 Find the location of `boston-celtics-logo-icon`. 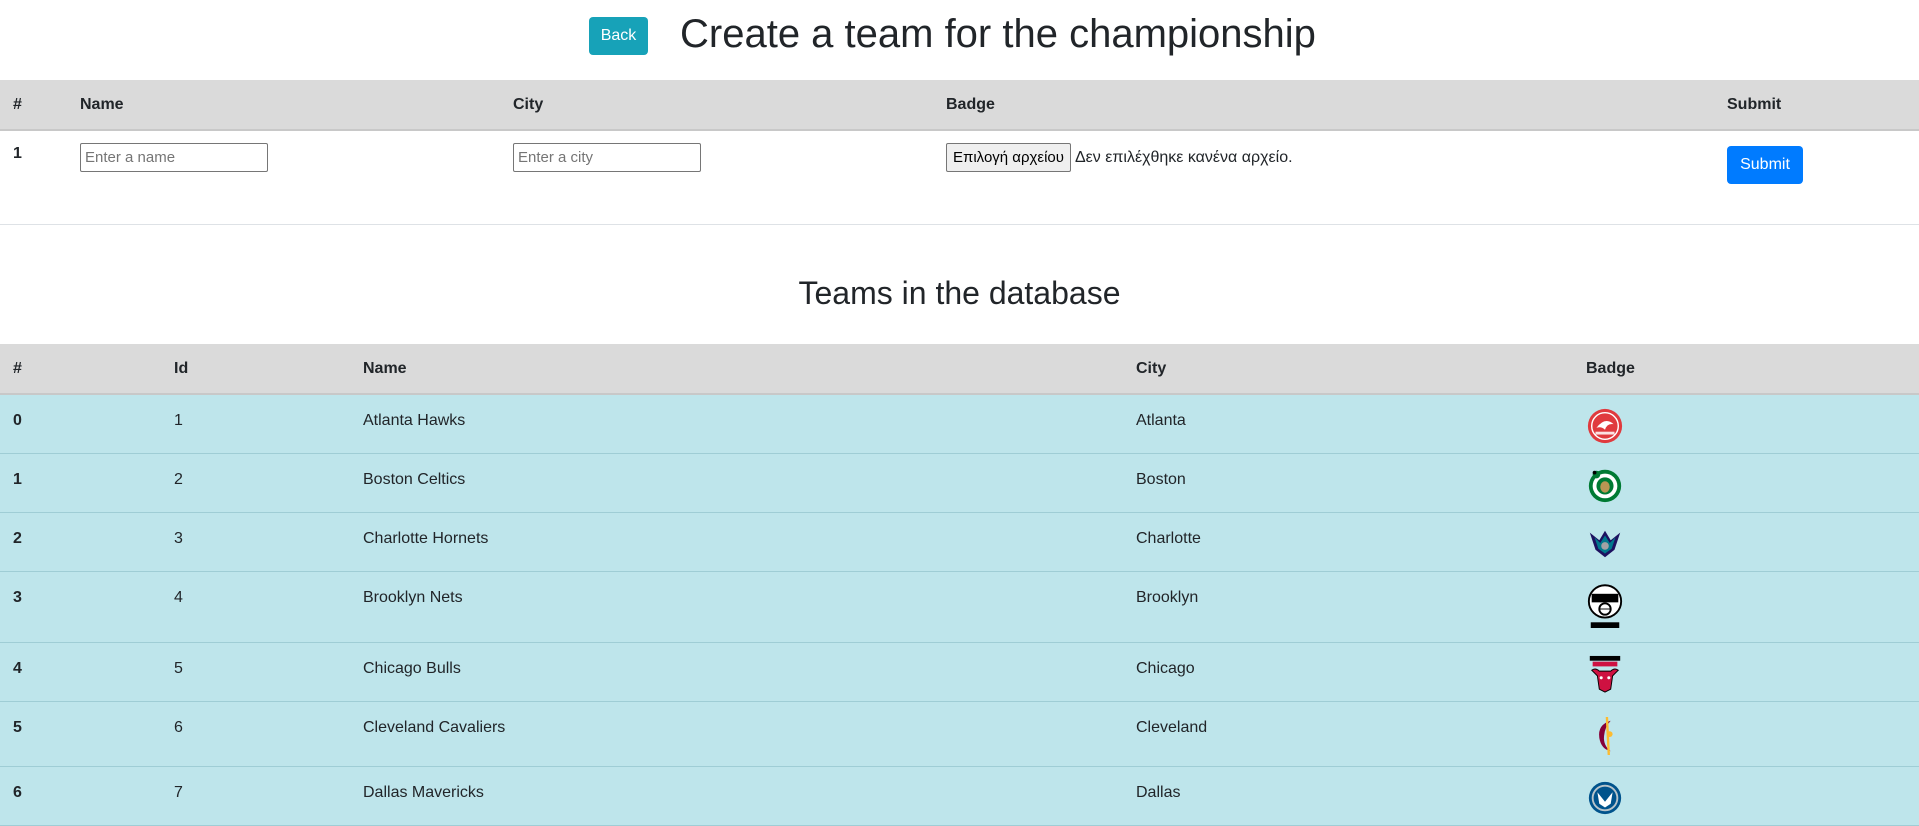

boston-celtics-logo-icon is located at coordinates (1605, 486).